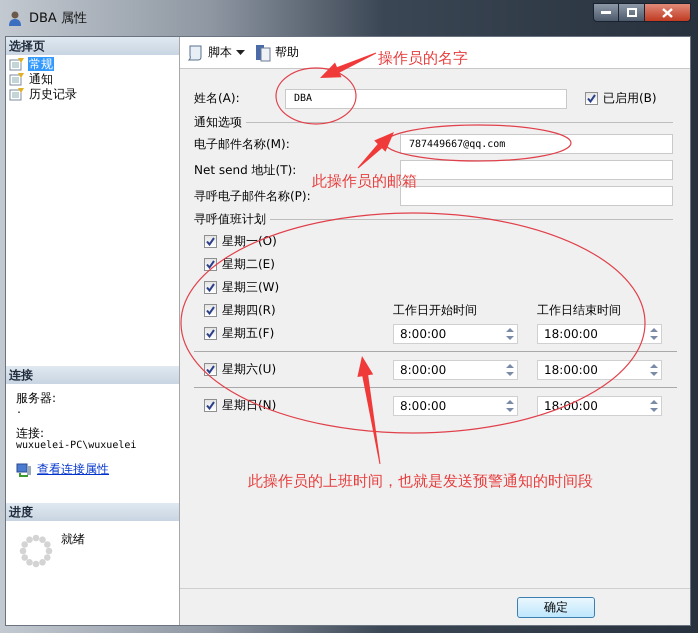  Describe the element at coordinates (36, 551) in the screenshot. I see `spinner-icon` at that location.